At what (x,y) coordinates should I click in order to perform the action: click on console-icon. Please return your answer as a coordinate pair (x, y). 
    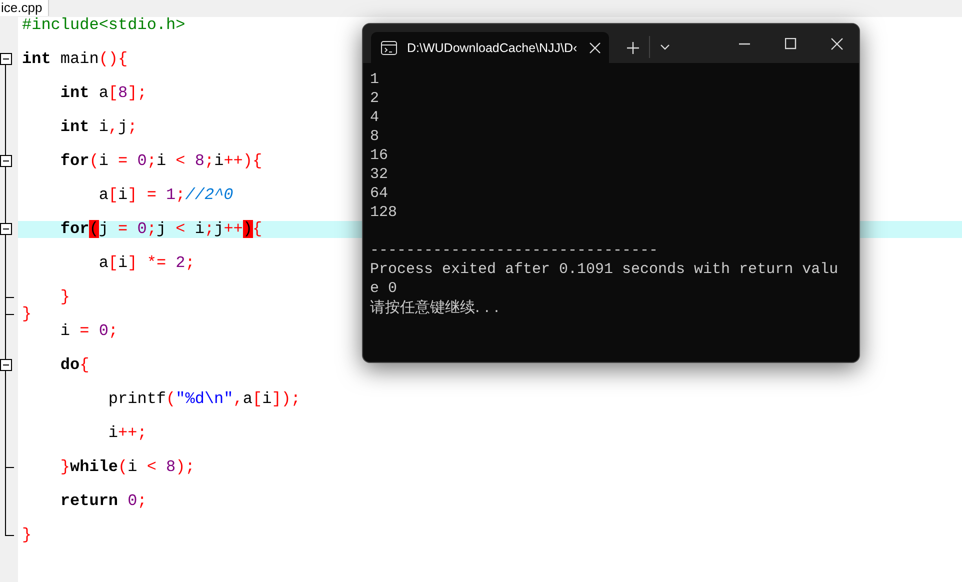
    Looking at the image, I should click on (389, 47).